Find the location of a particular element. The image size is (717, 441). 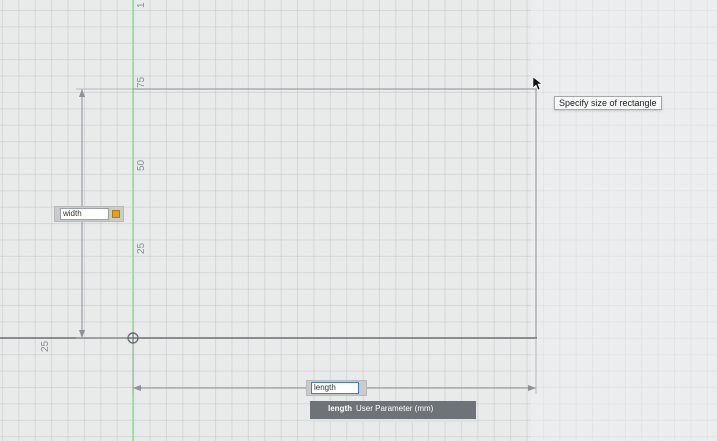

autocomplete-parameter-description: User Parameter (mm) is located at coordinates (395, 408).